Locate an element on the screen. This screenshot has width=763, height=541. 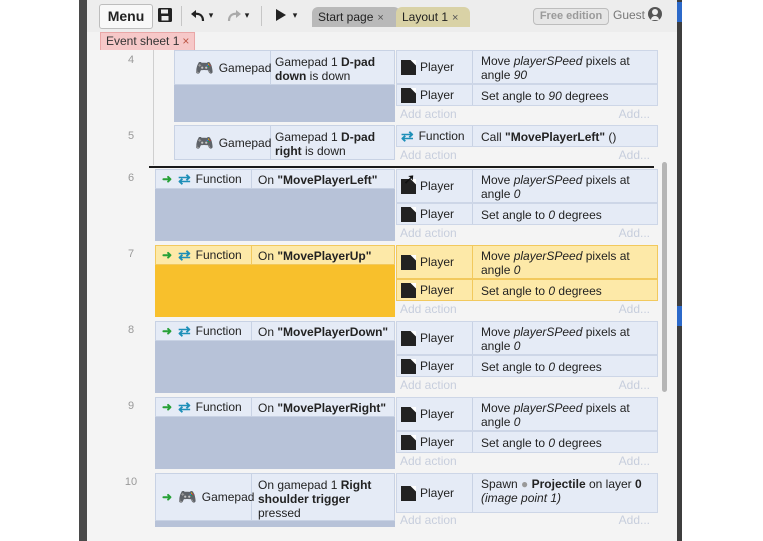
menu-button: Menu is located at coordinates (126, 16).